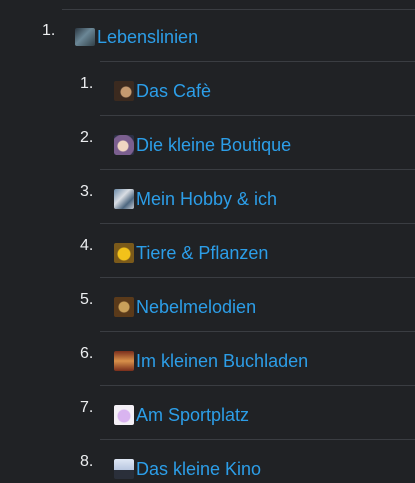 This screenshot has width=415, height=483. What do you see at coordinates (202, 253) in the screenshot?
I see `child-item-label: Tiere & Pflanzen` at bounding box center [202, 253].